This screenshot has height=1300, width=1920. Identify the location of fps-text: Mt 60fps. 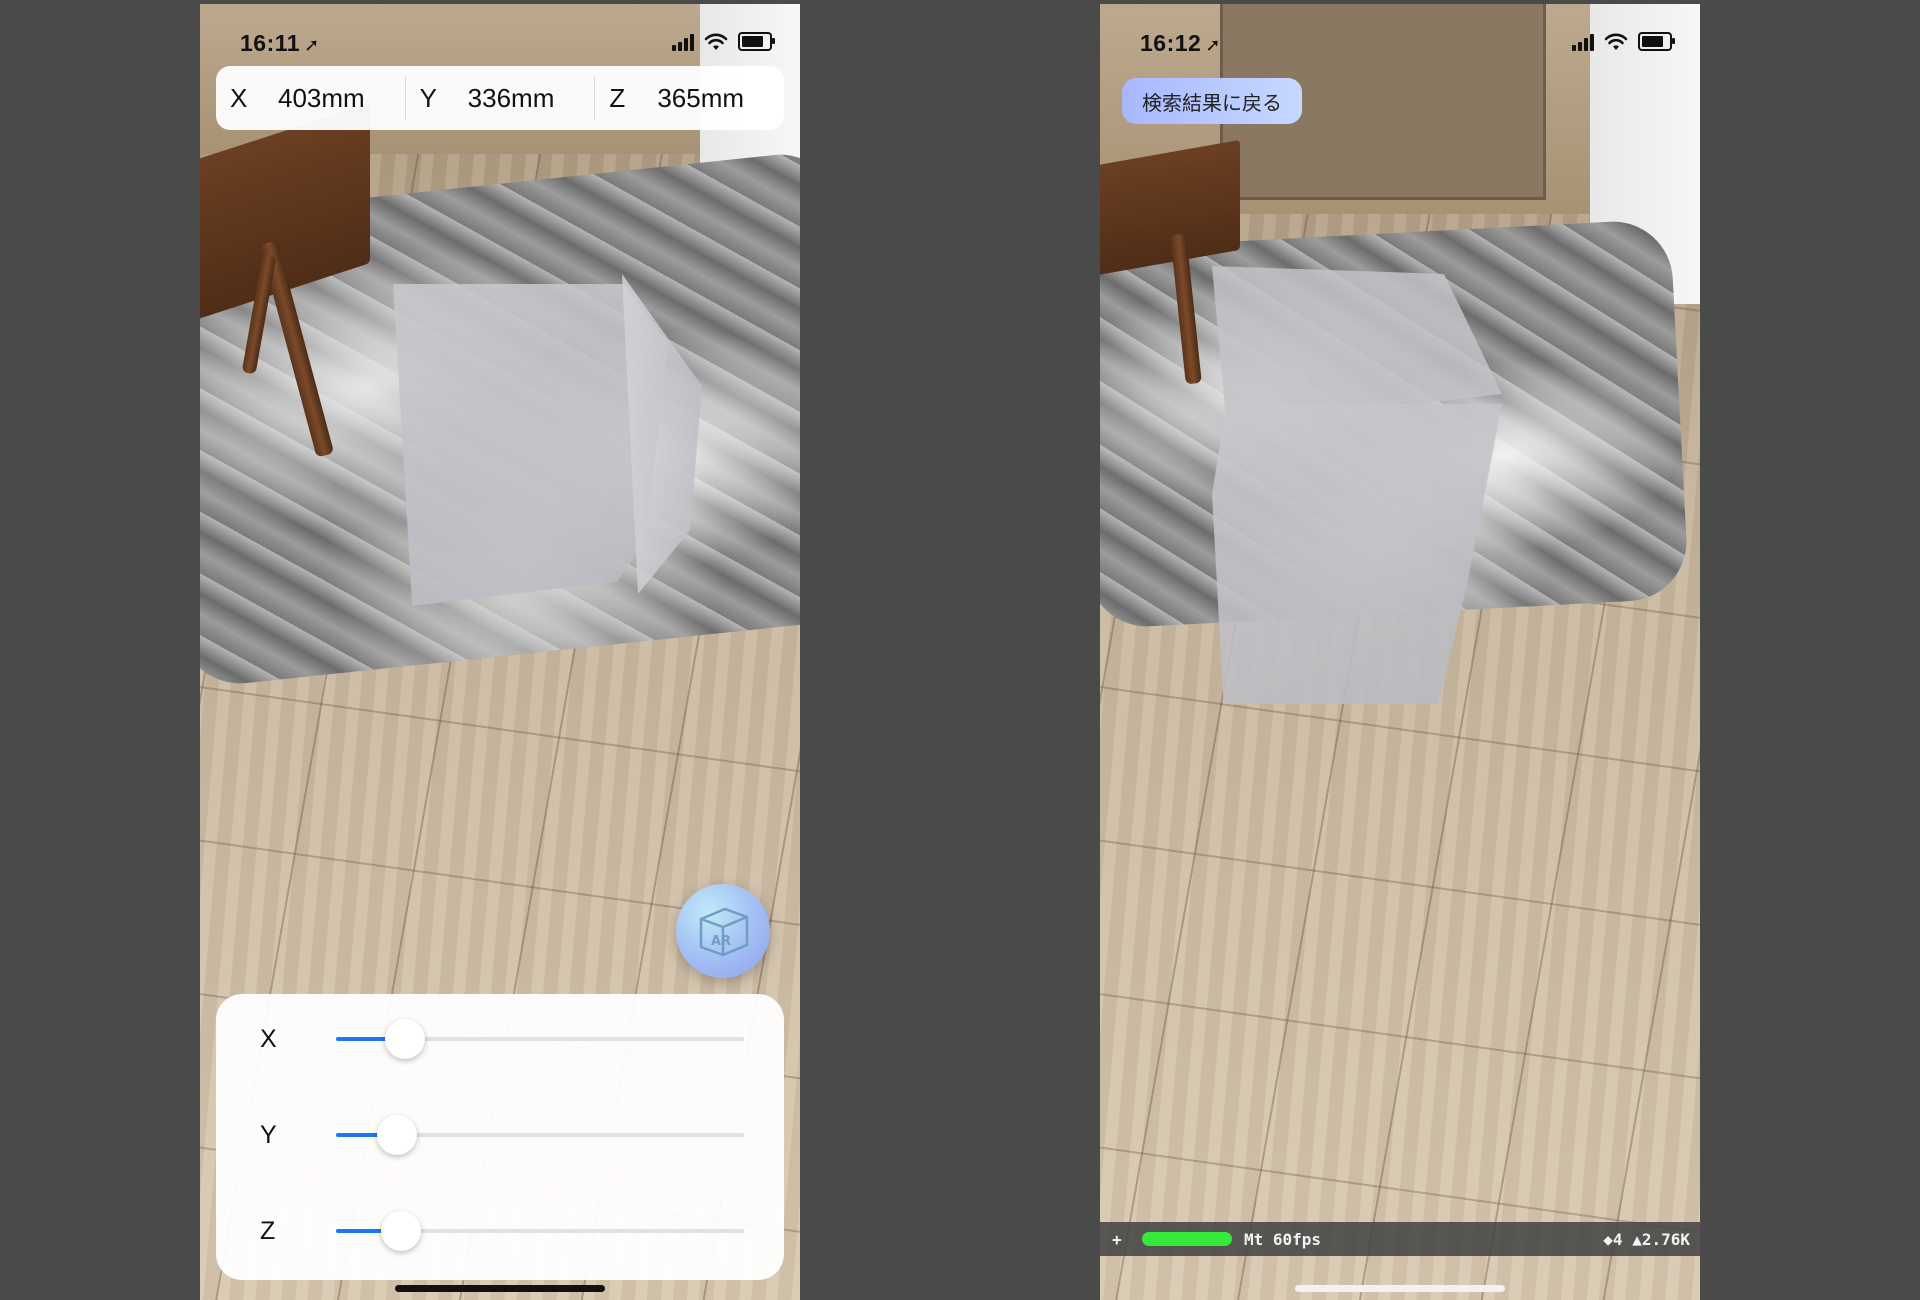
(1283, 1239).